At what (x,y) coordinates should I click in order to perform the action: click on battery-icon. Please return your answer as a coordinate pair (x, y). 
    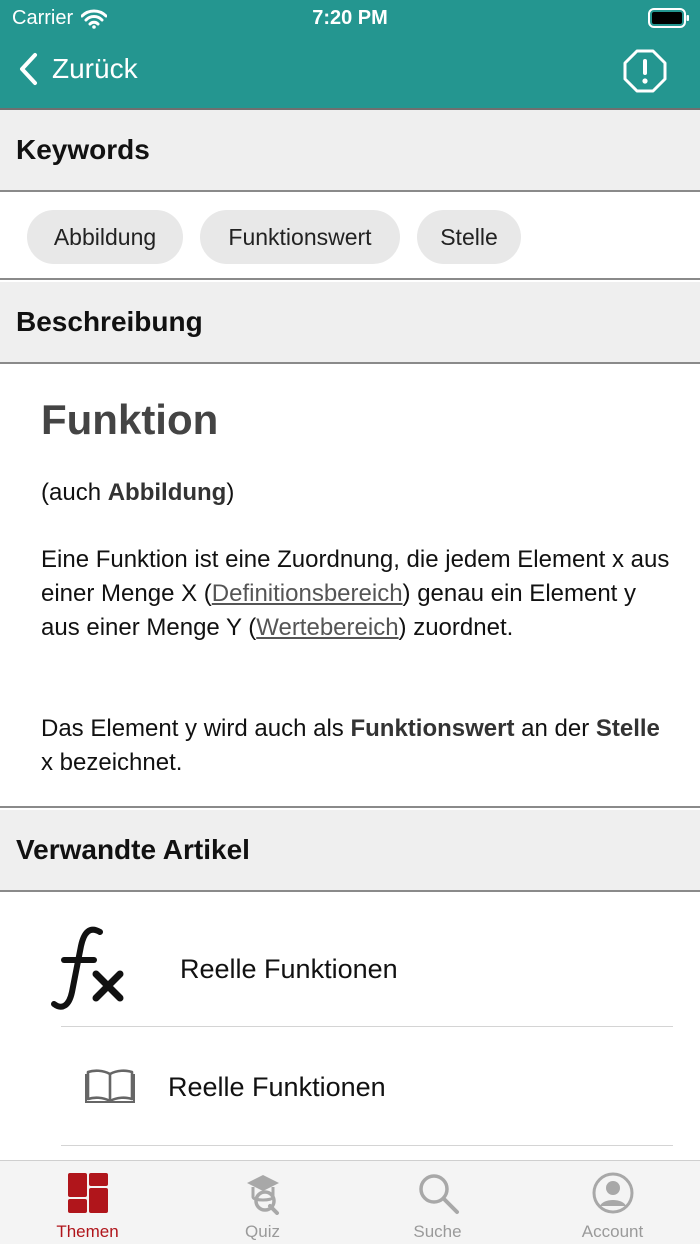
    Looking at the image, I should click on (668, 18).